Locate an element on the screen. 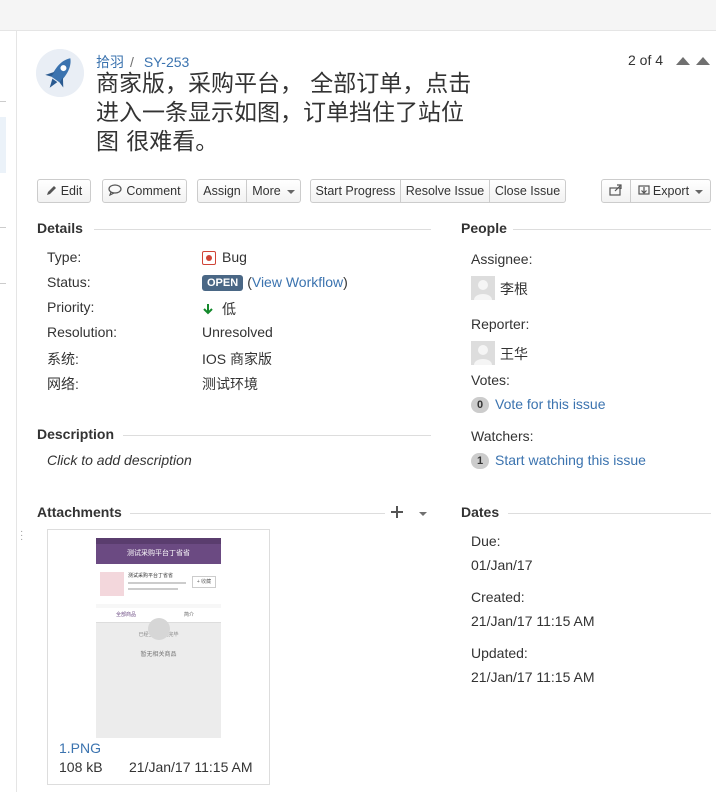  start-watching-link: Start watching this issue is located at coordinates (570, 460).